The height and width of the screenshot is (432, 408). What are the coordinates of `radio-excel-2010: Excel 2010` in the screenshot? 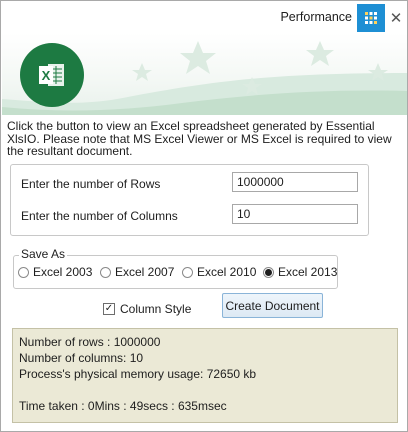 It's located at (219, 272).